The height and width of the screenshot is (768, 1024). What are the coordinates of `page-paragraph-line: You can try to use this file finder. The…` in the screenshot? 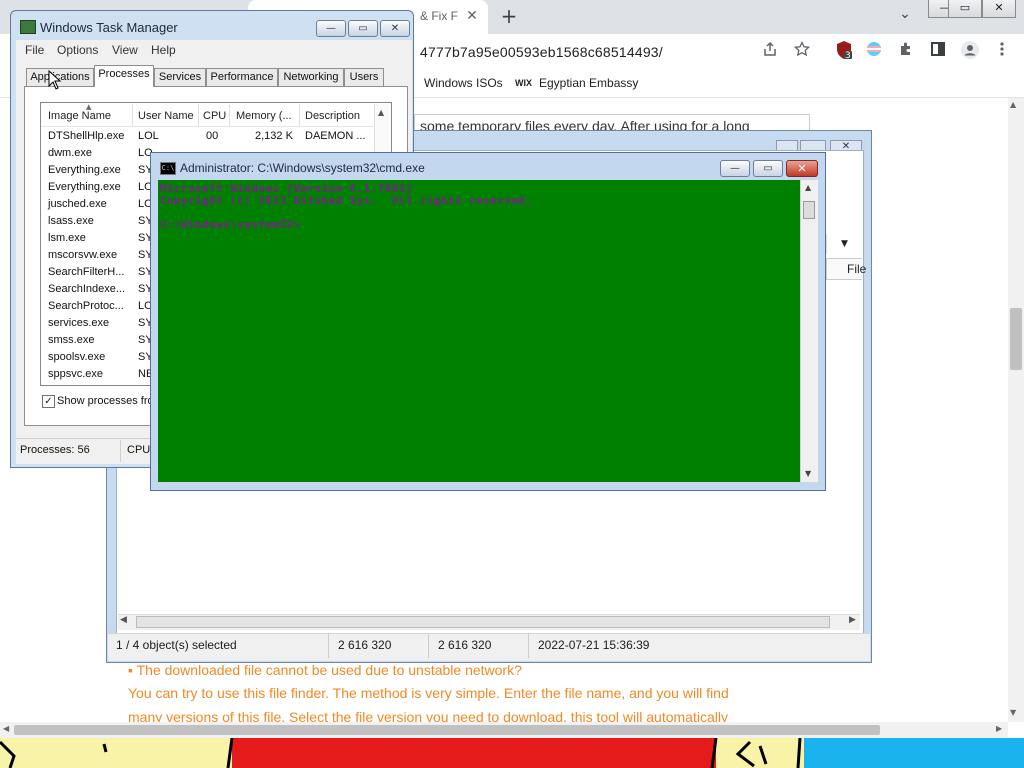 It's located at (428, 693).